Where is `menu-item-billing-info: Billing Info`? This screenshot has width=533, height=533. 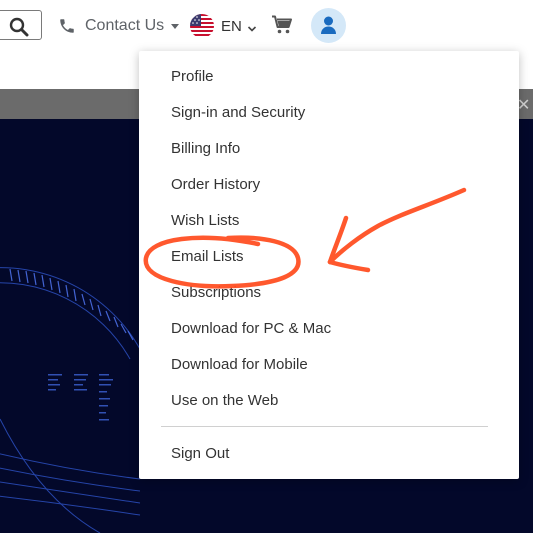
menu-item-billing-info: Billing Info is located at coordinates (205, 149).